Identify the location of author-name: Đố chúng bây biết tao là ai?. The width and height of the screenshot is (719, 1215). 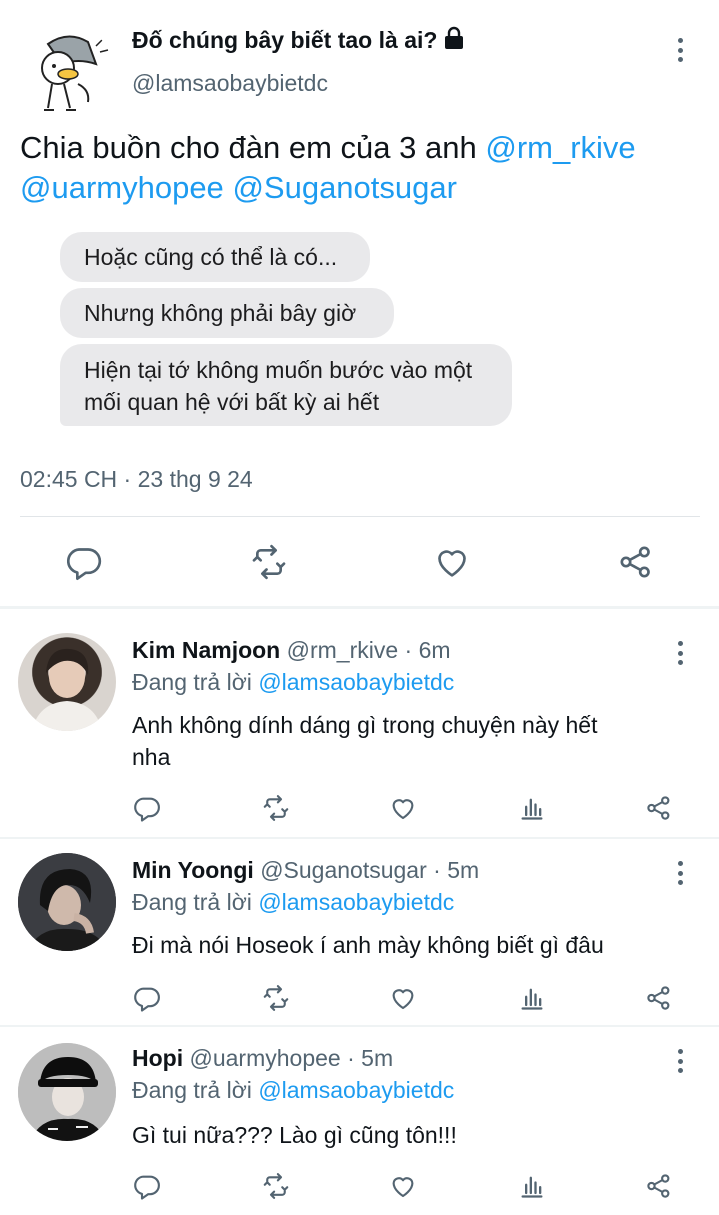
(285, 40).